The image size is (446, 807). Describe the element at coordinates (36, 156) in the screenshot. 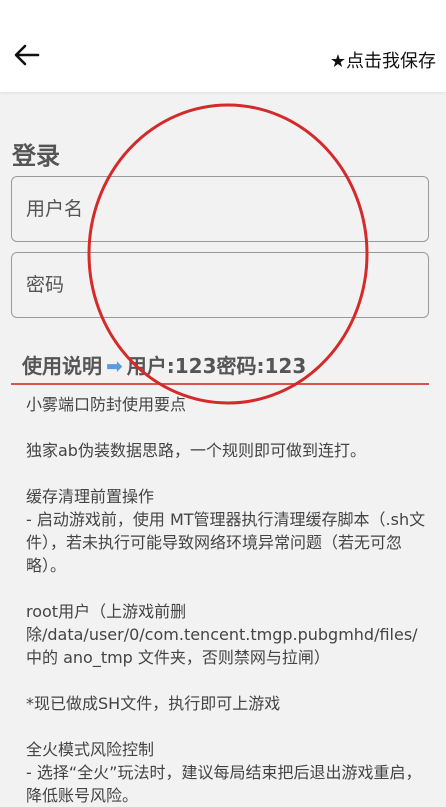

I see `login-title: 登录` at that location.